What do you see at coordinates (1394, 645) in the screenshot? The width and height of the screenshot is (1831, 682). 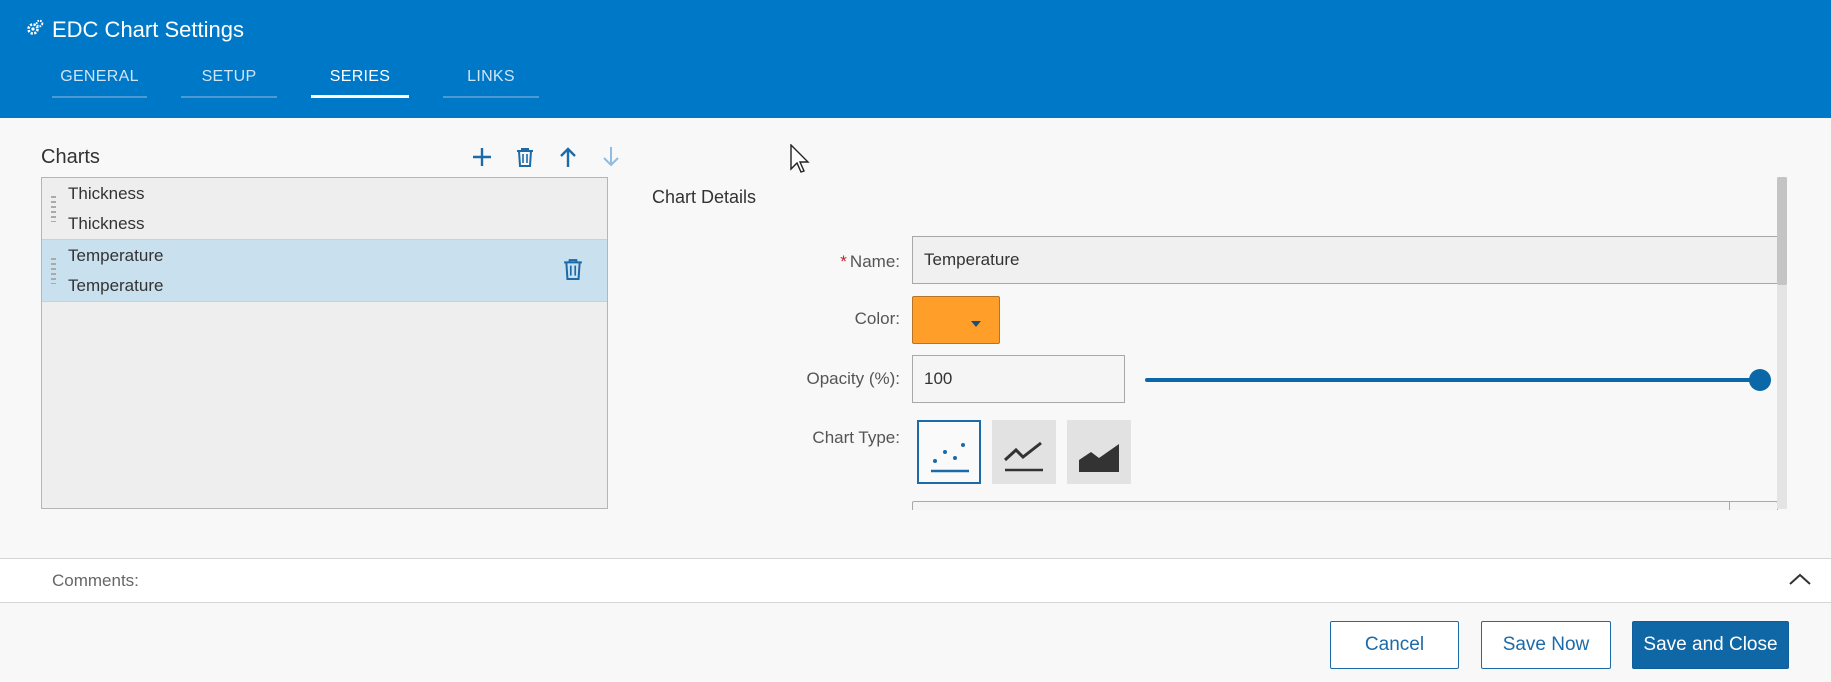 I see `cancel-button: Cancel` at bounding box center [1394, 645].